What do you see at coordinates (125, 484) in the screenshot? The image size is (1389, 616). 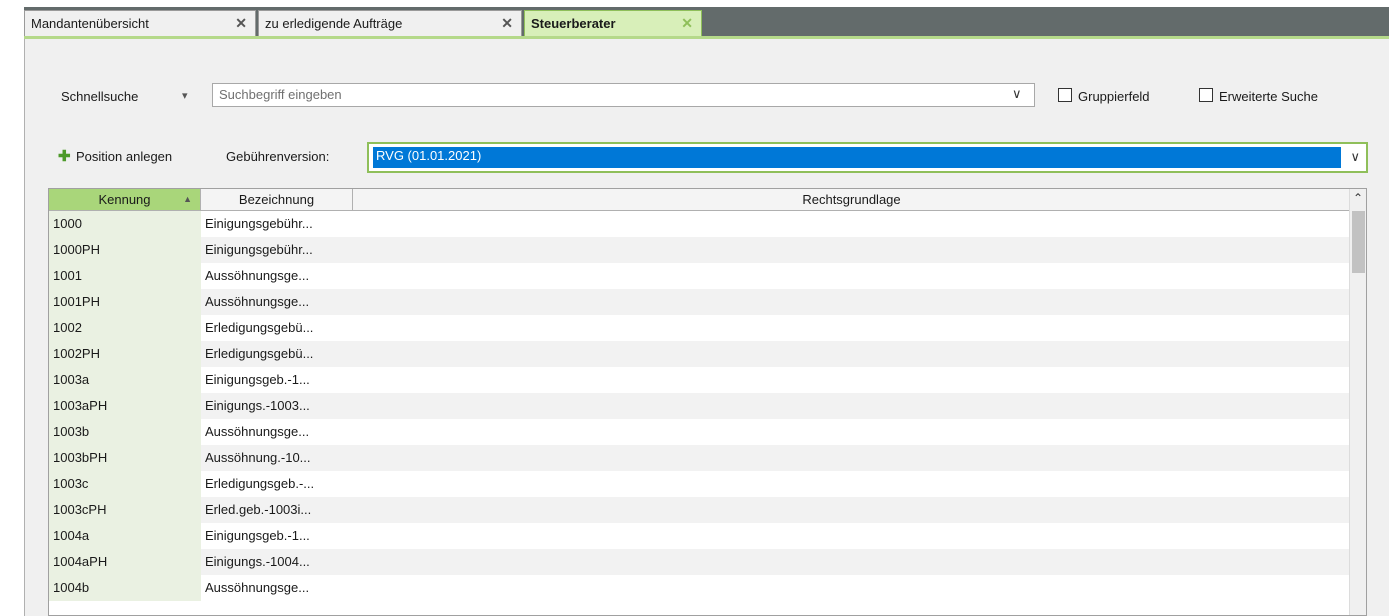 I see `kennung-cell: 1003c` at bounding box center [125, 484].